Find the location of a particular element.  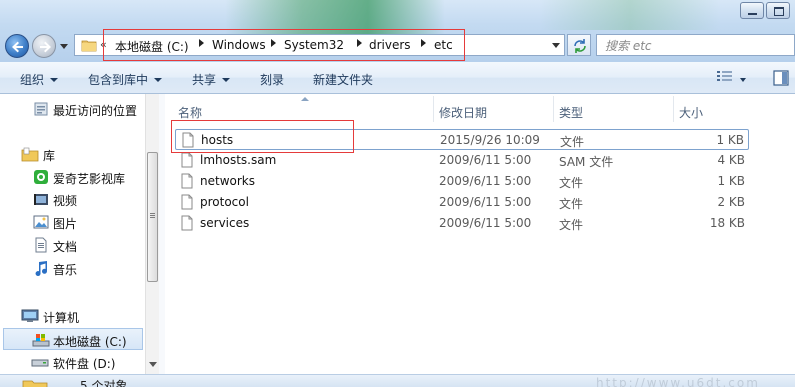

arrow-left-icon is located at coordinates (17, 47).